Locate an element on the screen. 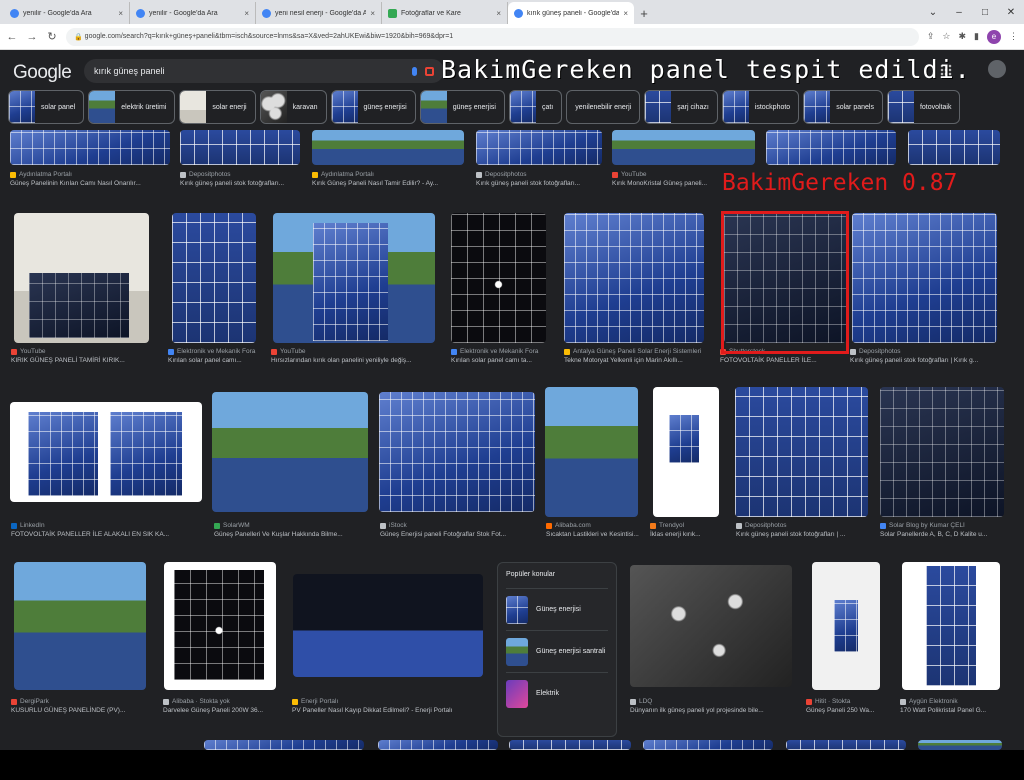  forward-icon: → is located at coordinates (32, 37).